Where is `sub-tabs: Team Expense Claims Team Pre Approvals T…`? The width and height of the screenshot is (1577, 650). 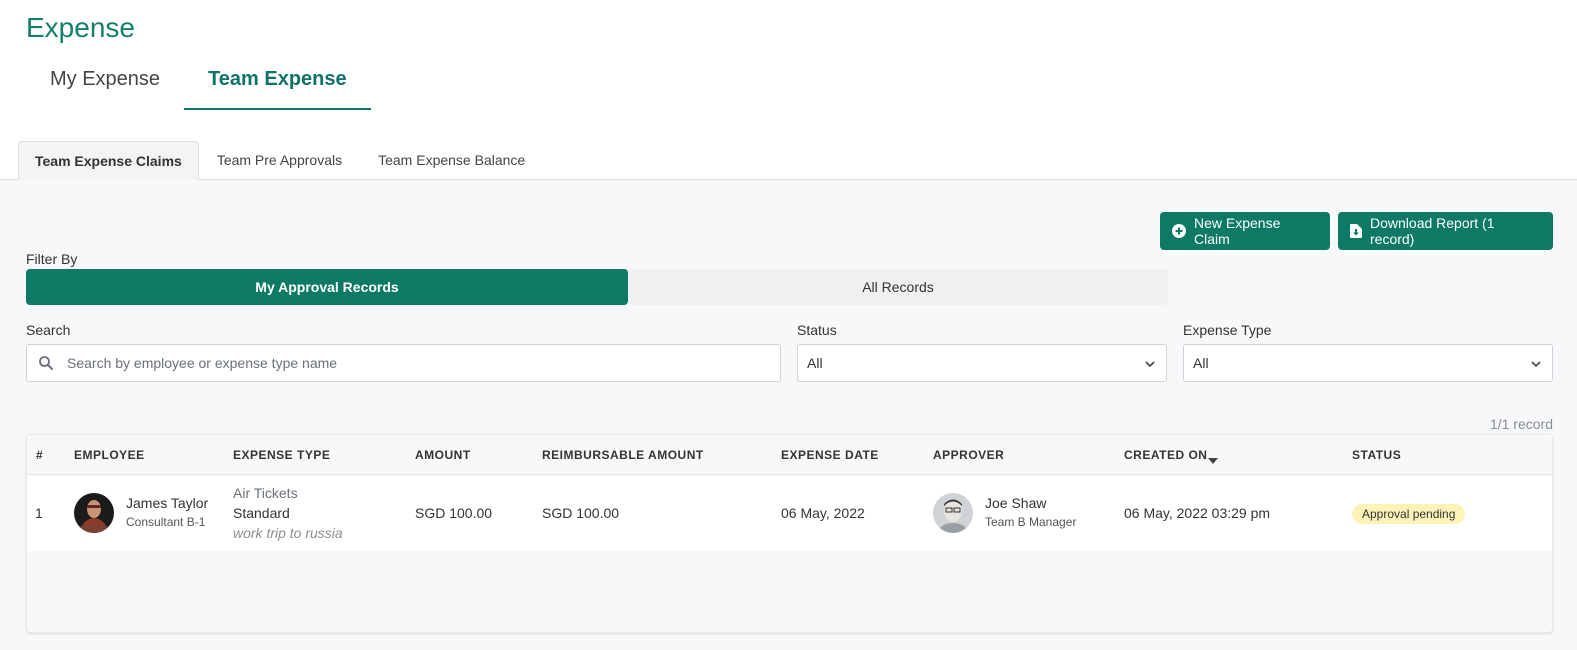 sub-tabs: Team Expense Claims Team Pre Approvals T… is located at coordinates (788, 161).